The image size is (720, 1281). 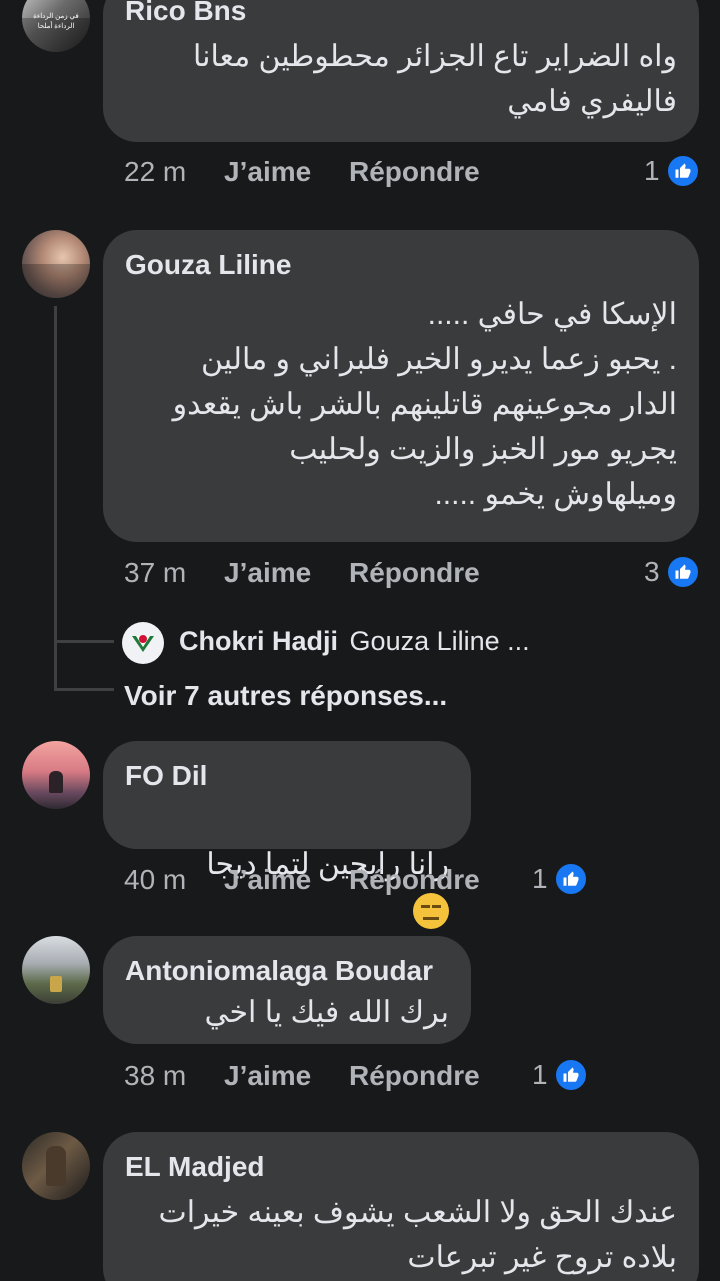 What do you see at coordinates (56, 281) in the screenshot?
I see `avatar-shade` at bounding box center [56, 281].